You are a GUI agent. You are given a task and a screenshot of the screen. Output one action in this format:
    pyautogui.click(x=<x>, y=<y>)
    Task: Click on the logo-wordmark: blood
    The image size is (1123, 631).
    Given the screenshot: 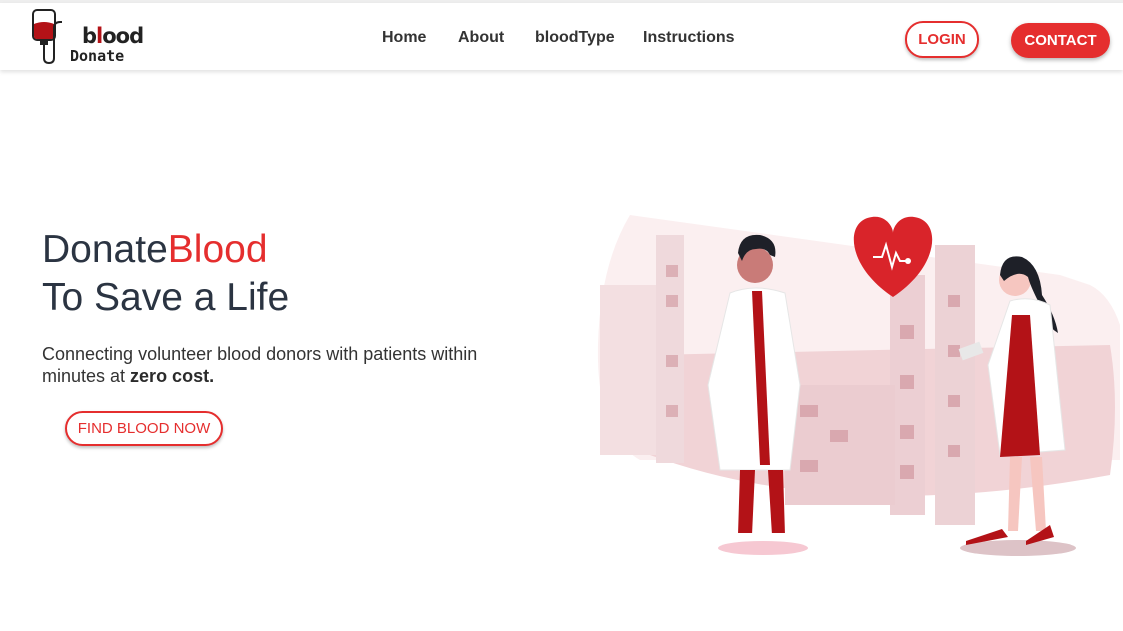 What is the action you would take?
    pyautogui.click(x=113, y=36)
    